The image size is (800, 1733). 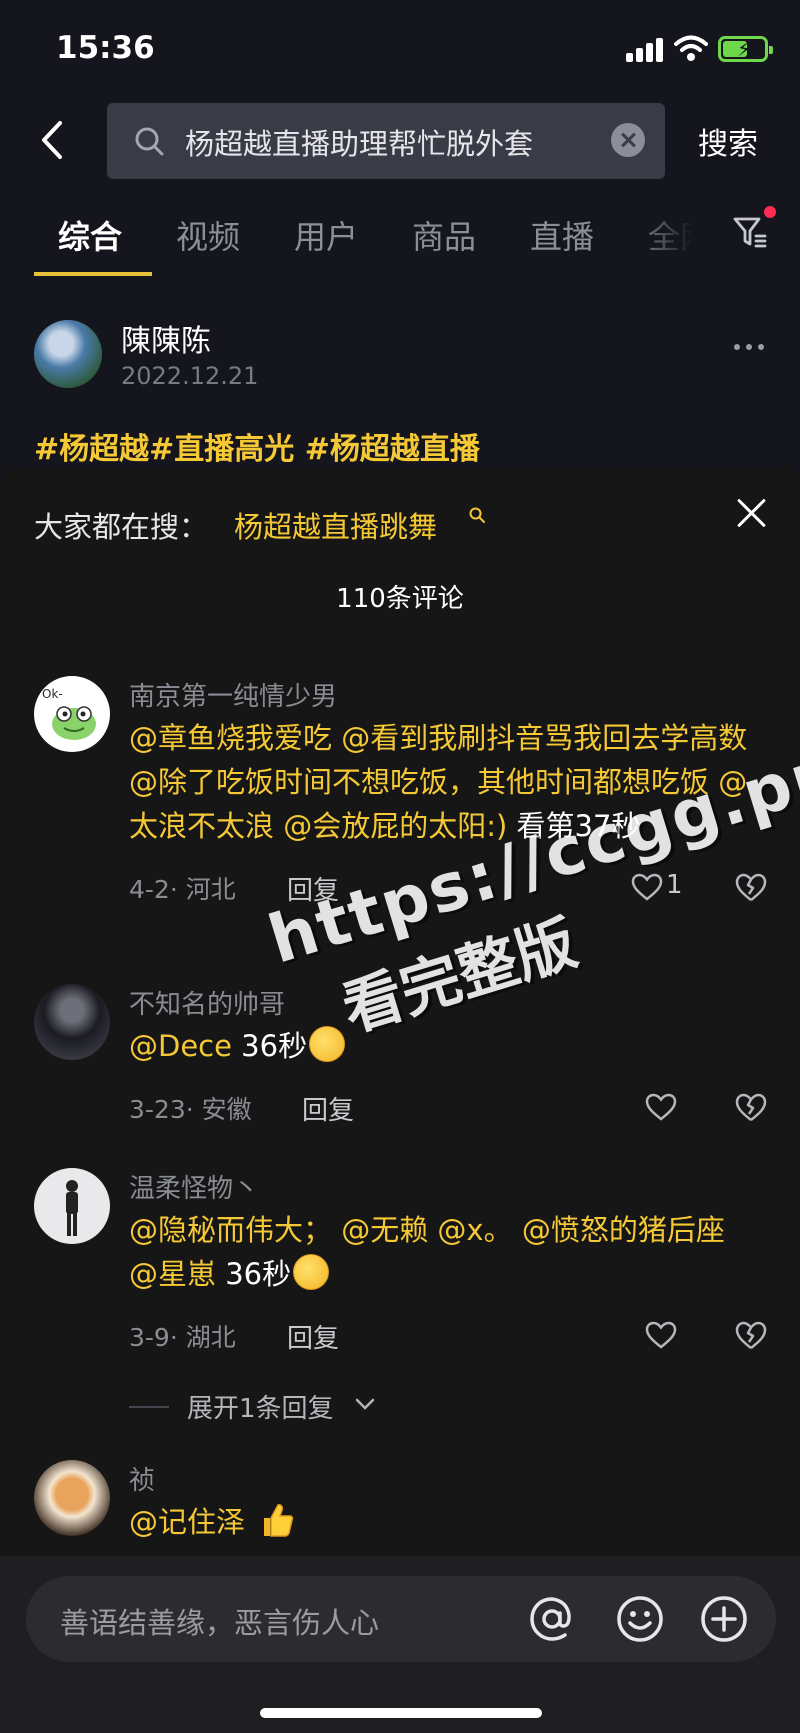 What do you see at coordinates (359, 144) in the screenshot?
I see `search-query: 杨超越直播助理帮忙脱外套` at bounding box center [359, 144].